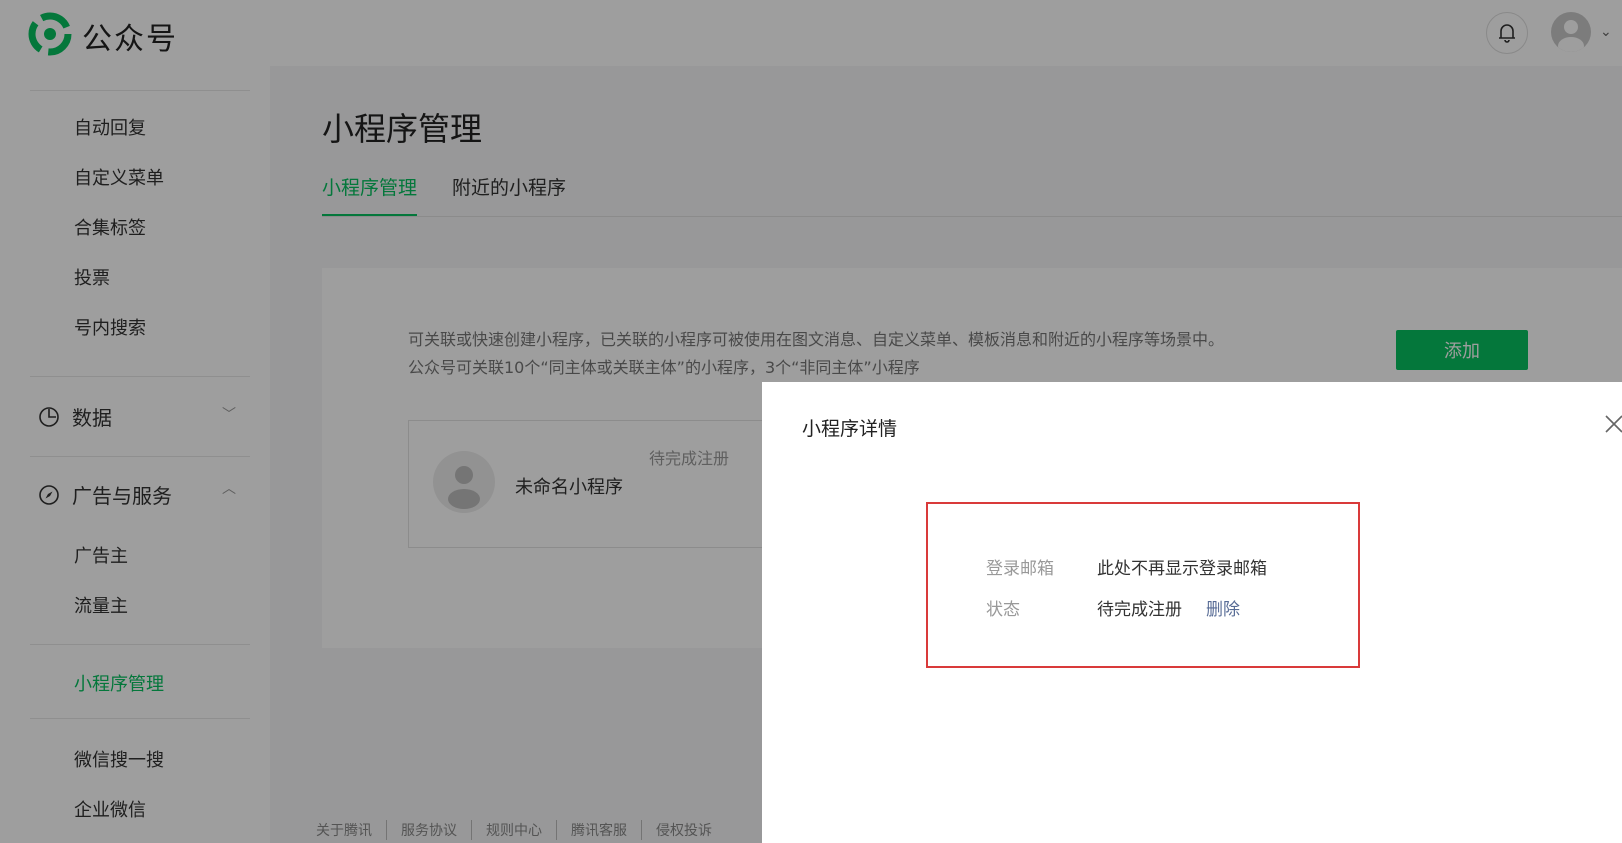 This screenshot has width=1622, height=843. Describe the element at coordinates (1143, 585) in the screenshot. I see `highlight-box` at that location.